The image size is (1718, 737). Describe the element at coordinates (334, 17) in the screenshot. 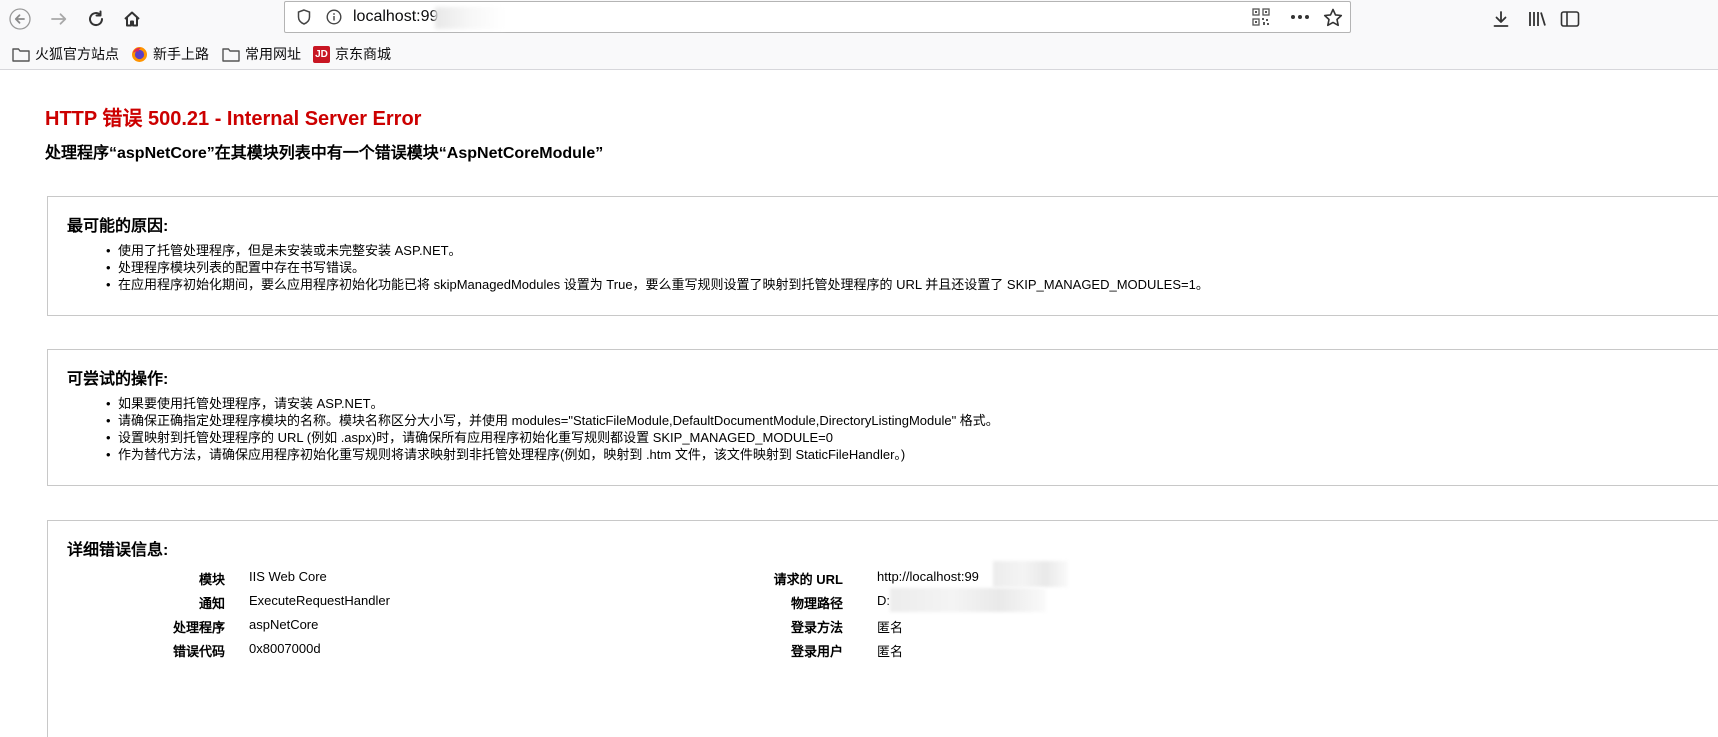

I see `site-info-icon` at that location.